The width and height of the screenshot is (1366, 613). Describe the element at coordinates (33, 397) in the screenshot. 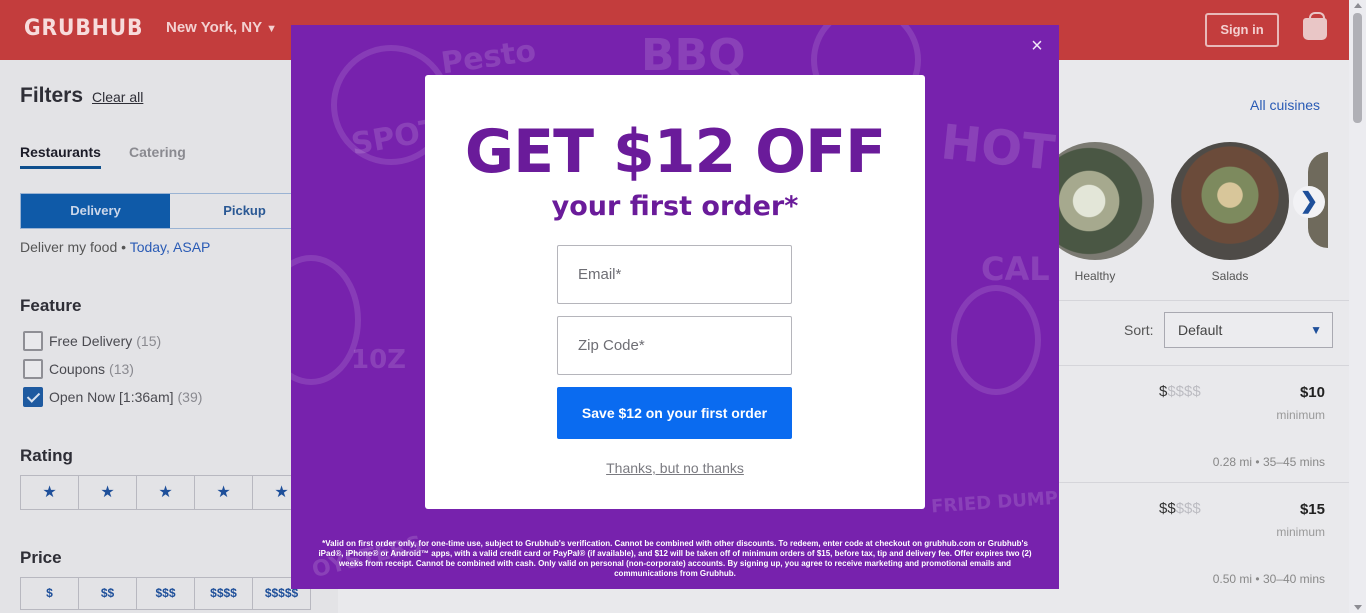

I see `open-now-checkbox` at that location.